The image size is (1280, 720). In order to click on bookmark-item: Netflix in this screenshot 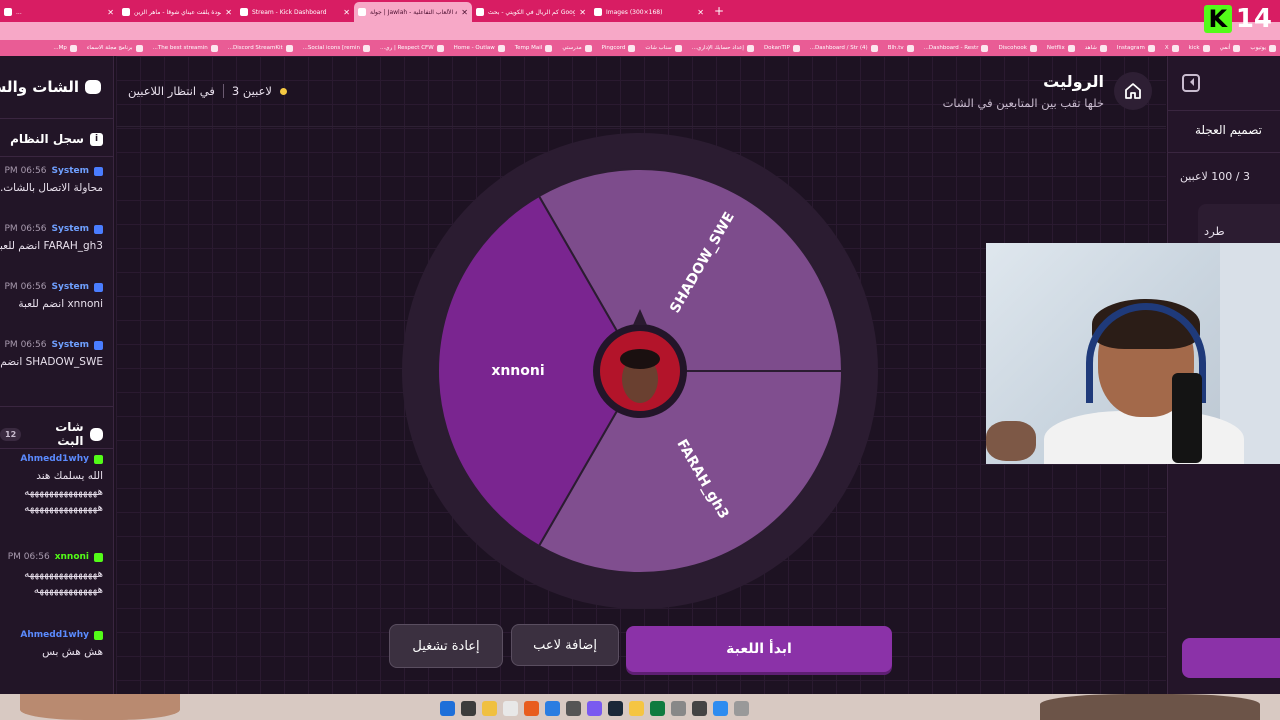, I will do `click(1061, 48)`.